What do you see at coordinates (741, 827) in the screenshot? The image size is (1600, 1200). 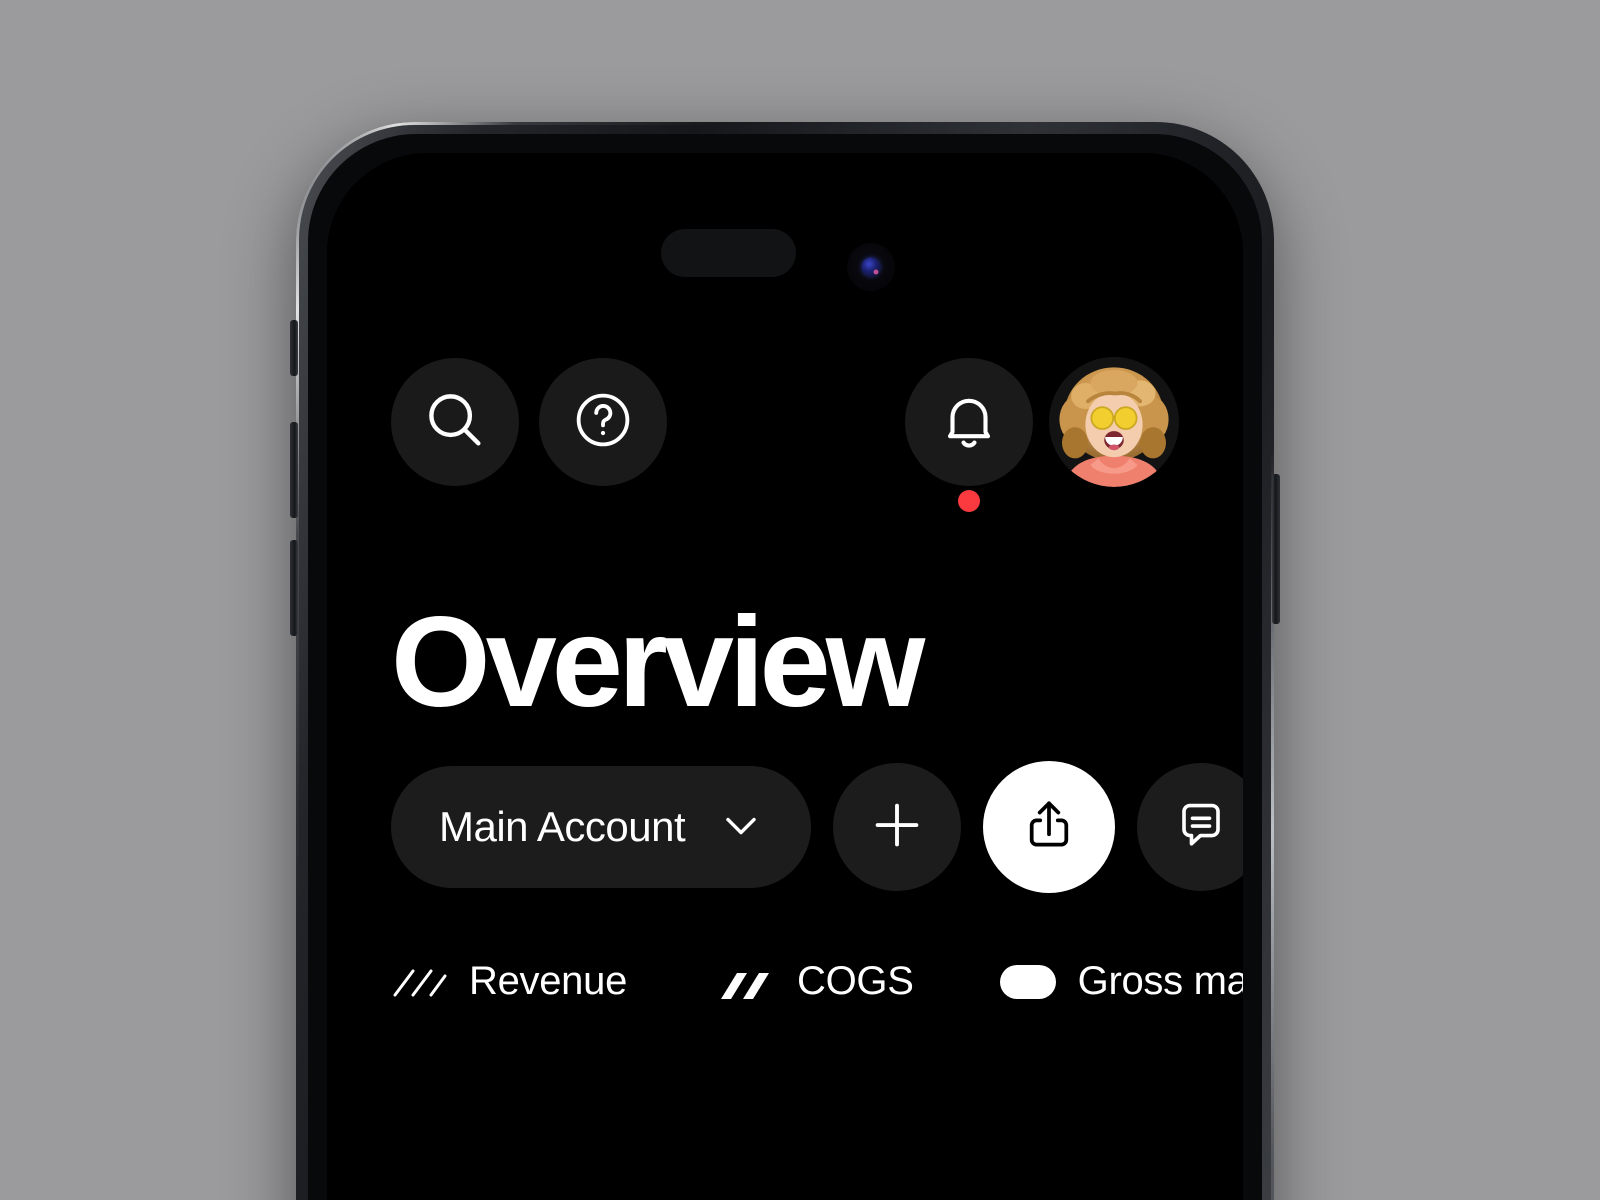 I see `chevron-down-icon` at bounding box center [741, 827].